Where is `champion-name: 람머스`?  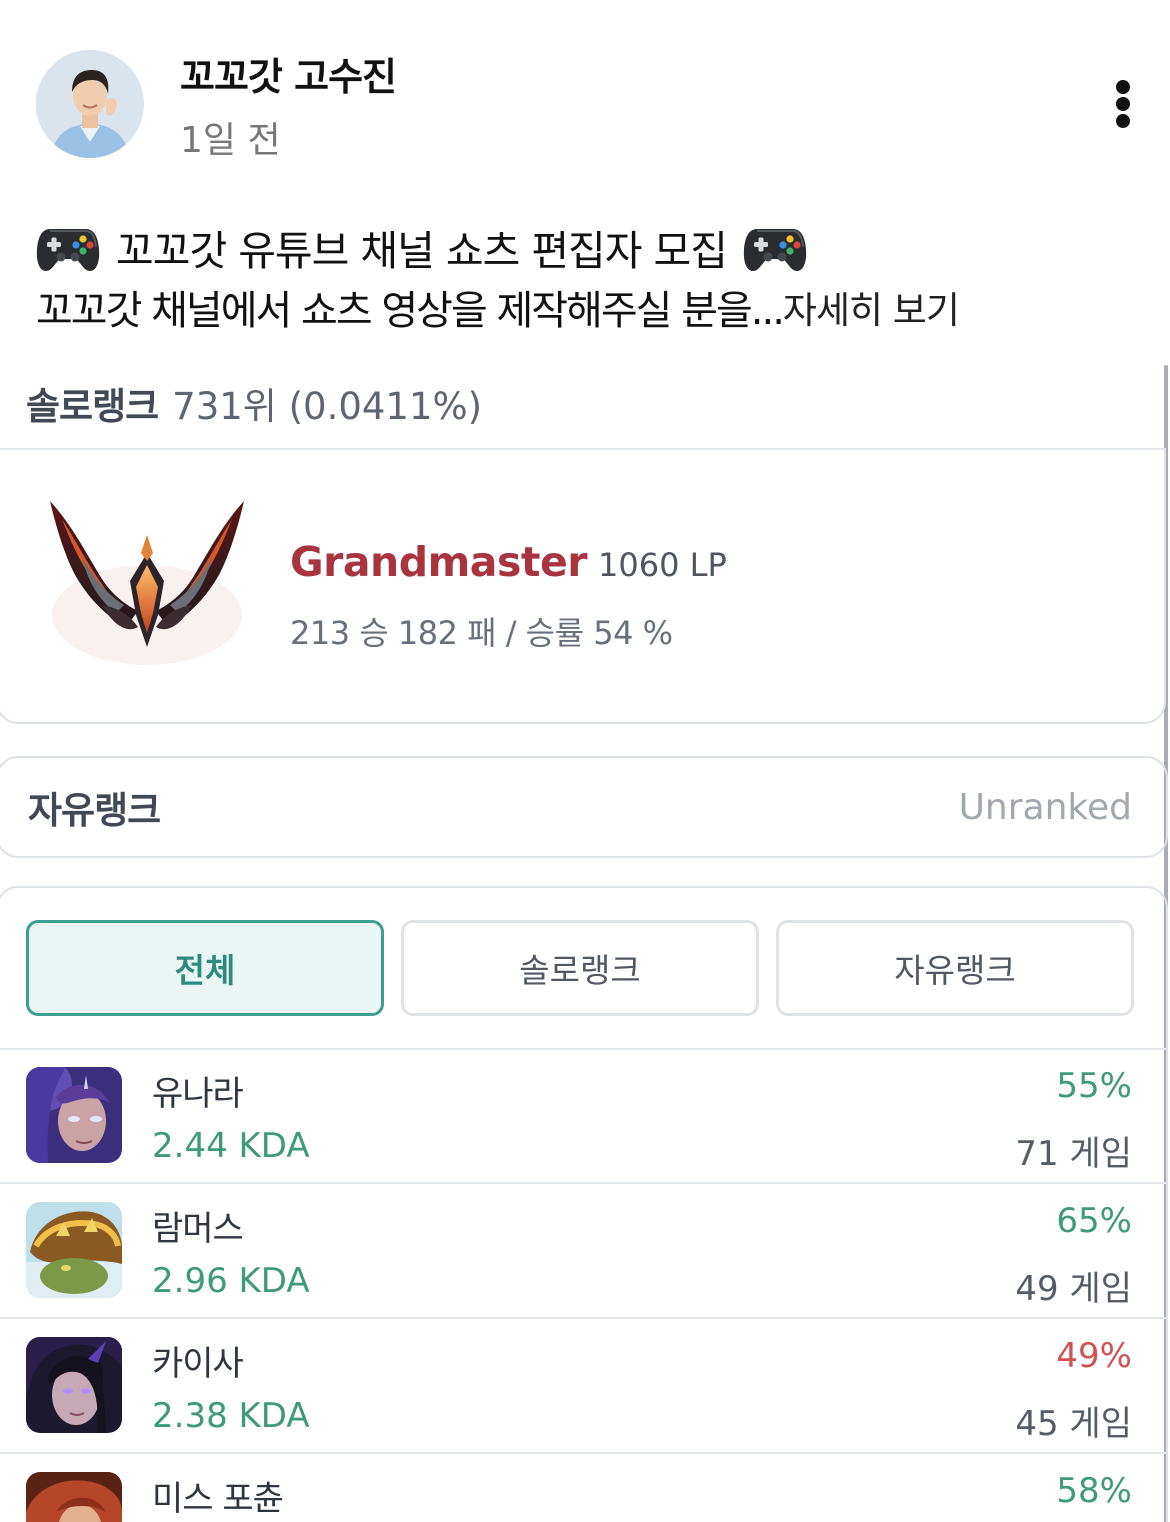
champion-name: 람머스 is located at coordinates (198, 1229).